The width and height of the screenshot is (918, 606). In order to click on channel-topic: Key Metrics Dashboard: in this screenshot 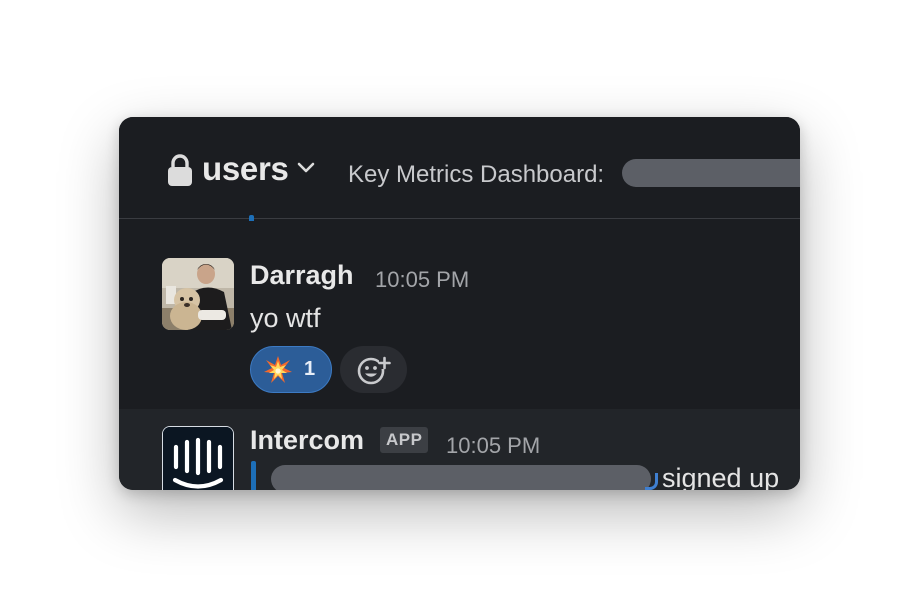, I will do `click(476, 175)`.